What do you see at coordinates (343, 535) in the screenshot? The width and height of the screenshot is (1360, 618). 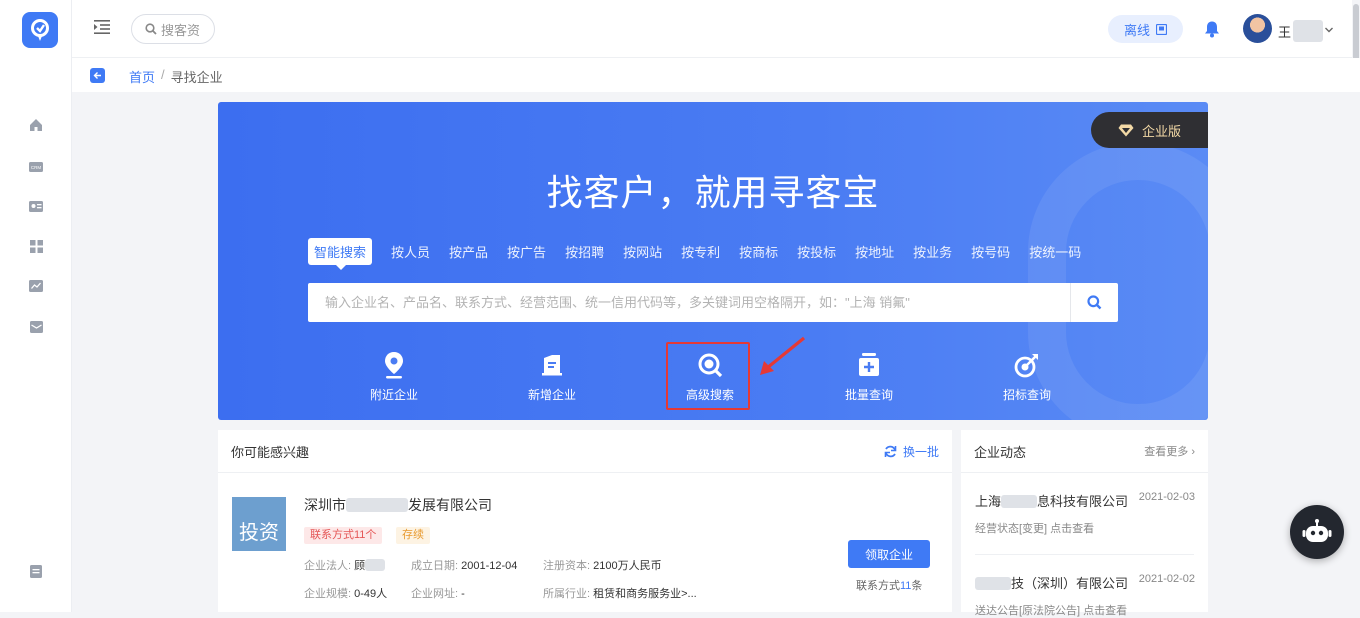 I see `contact-count-tag: 联系方式11个` at bounding box center [343, 535].